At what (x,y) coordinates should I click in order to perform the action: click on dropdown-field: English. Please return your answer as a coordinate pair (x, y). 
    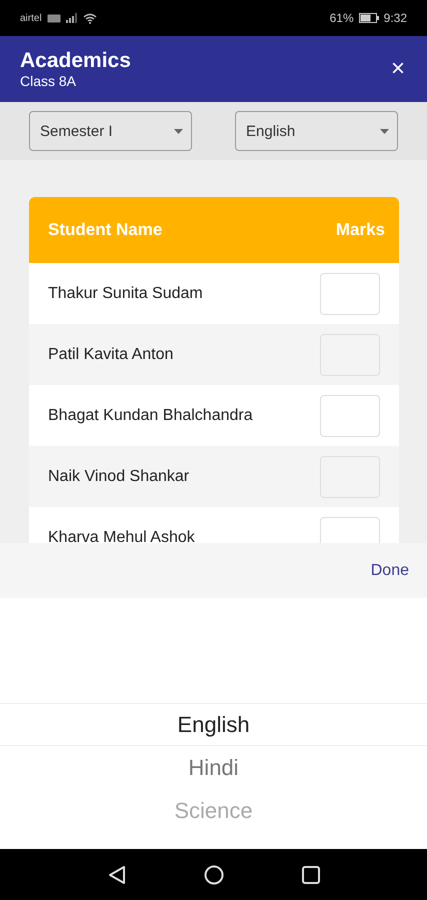
    Looking at the image, I should click on (316, 131).